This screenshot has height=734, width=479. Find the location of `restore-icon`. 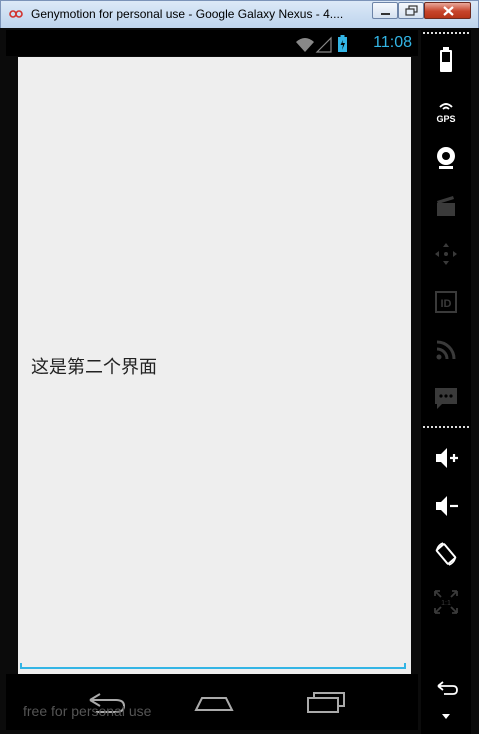

restore-icon is located at coordinates (411, 10).